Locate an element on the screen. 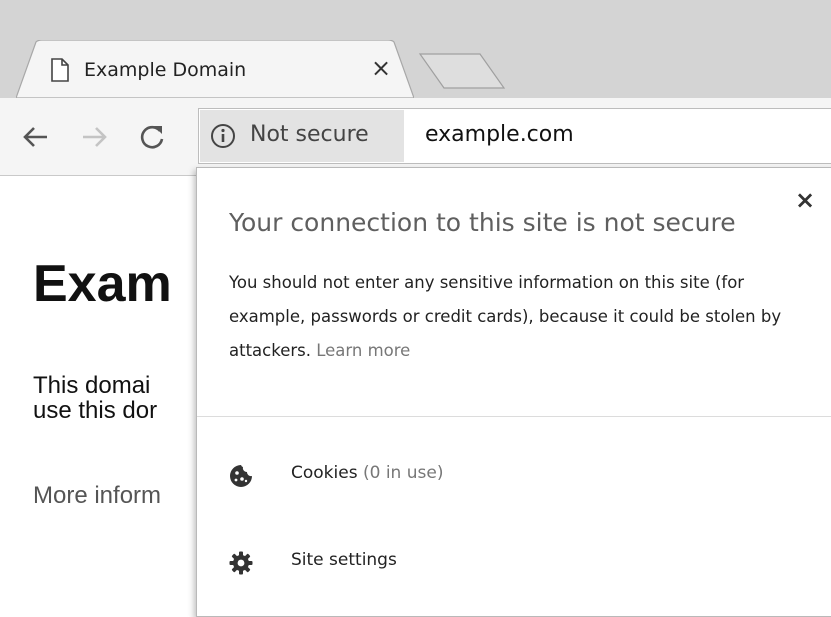 This screenshot has width=831, height=617. cookies-count: (0 in use) is located at coordinates (403, 473).